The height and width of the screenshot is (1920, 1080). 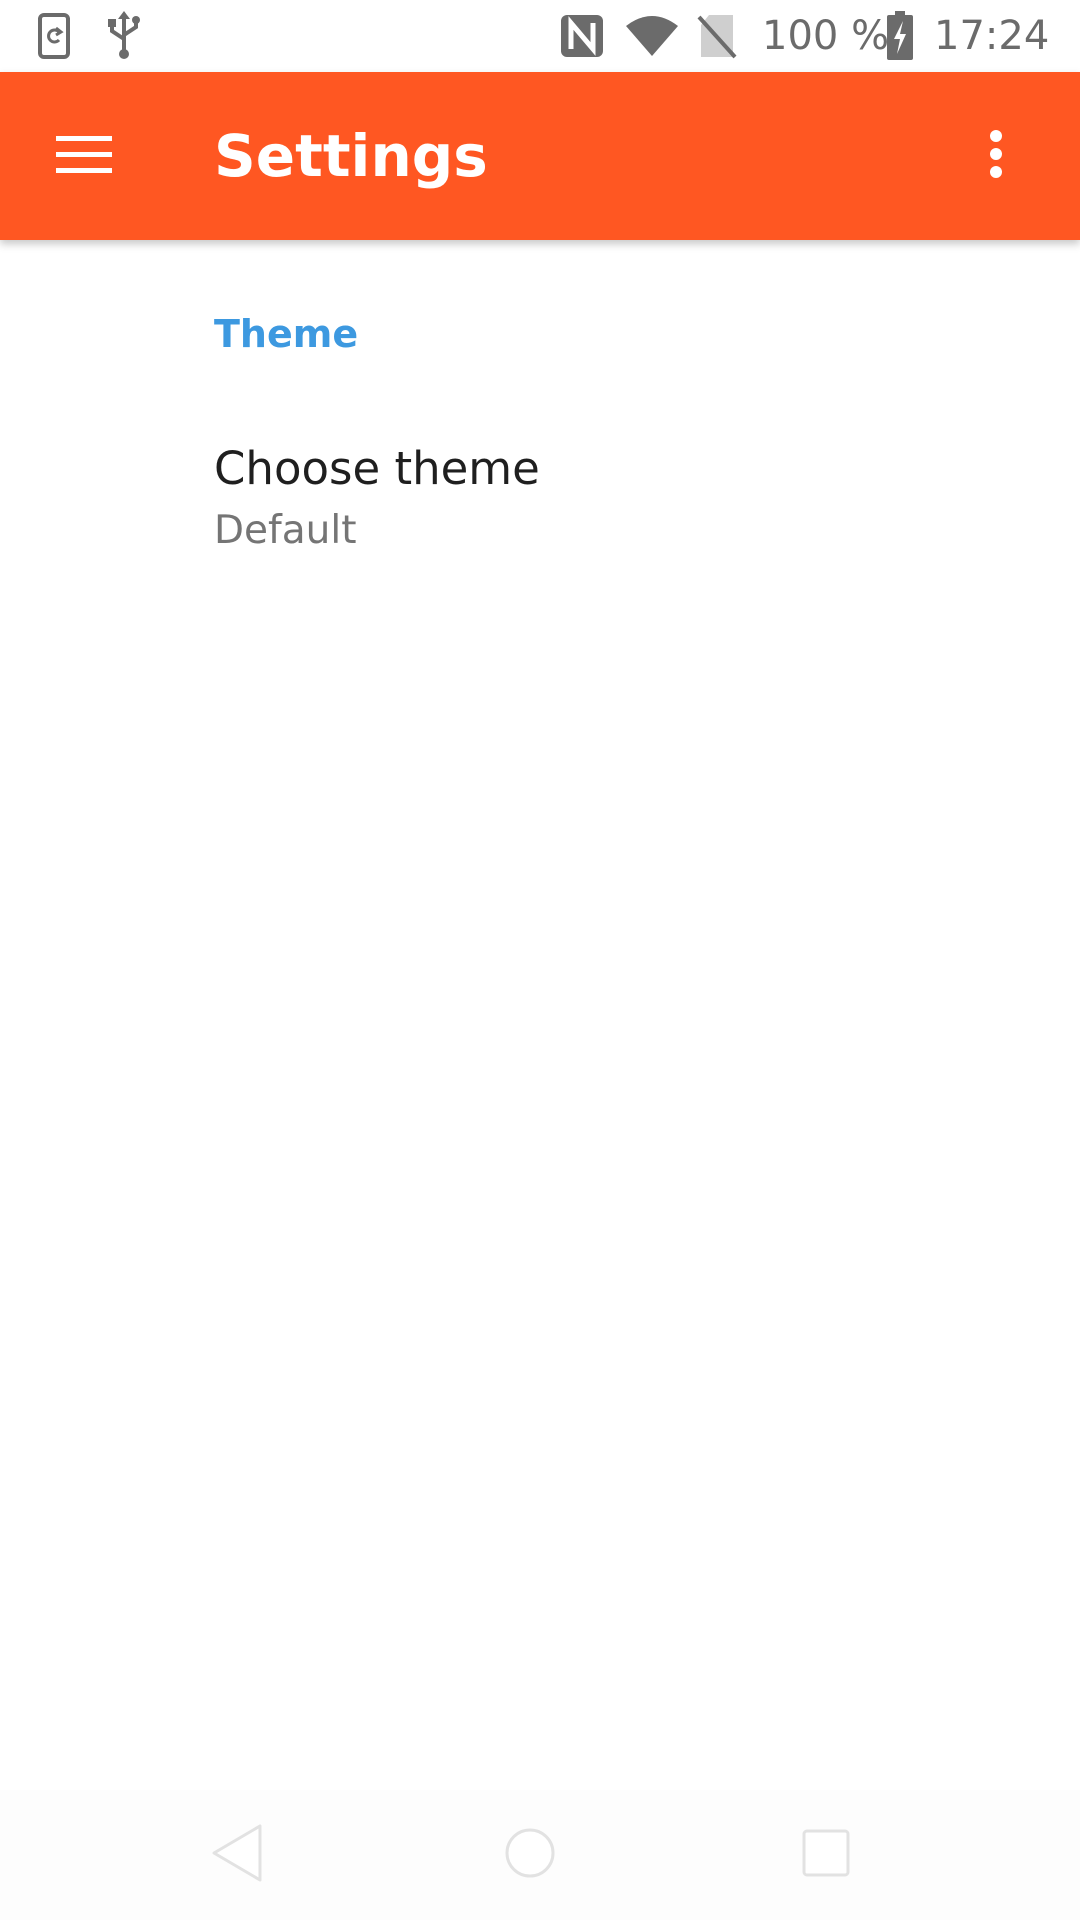 What do you see at coordinates (900, 36) in the screenshot?
I see `battery-charging-icon` at bounding box center [900, 36].